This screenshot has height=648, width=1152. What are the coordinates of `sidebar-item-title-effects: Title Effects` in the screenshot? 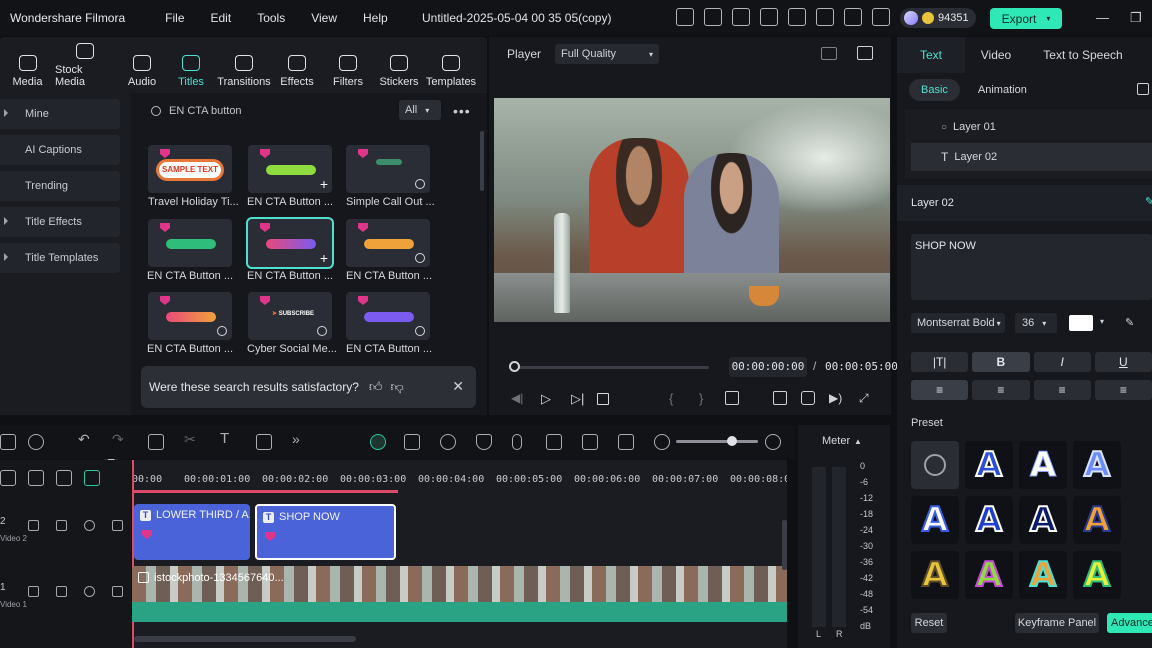 It's located at (60, 222).